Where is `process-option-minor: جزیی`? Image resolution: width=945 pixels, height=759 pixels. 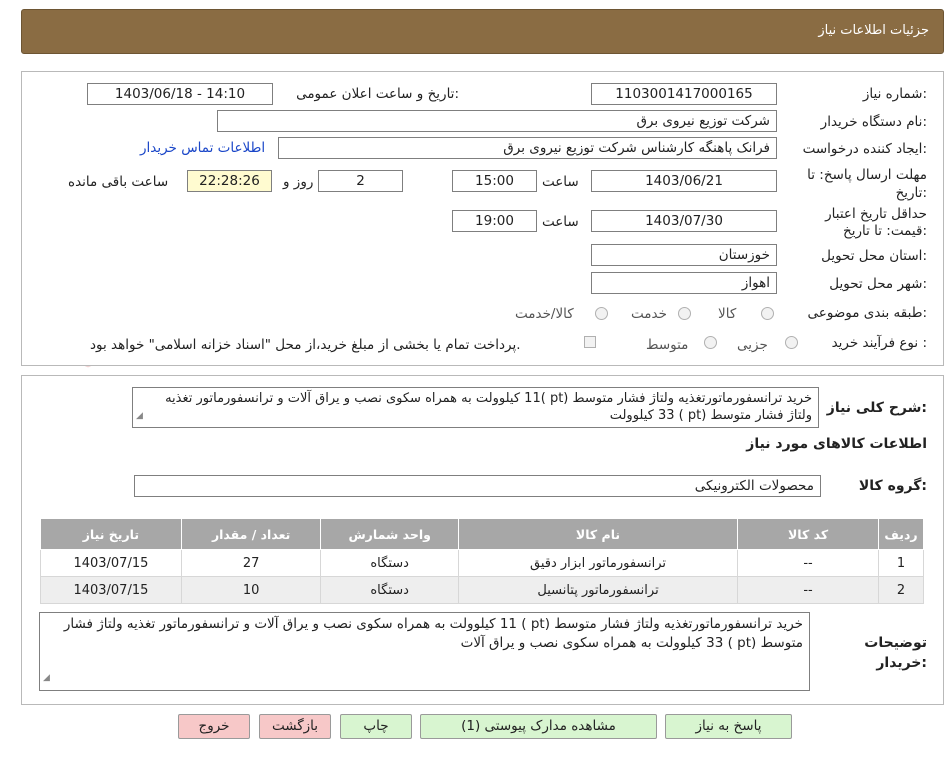
process-option-minor: جزیی is located at coordinates (752, 345).